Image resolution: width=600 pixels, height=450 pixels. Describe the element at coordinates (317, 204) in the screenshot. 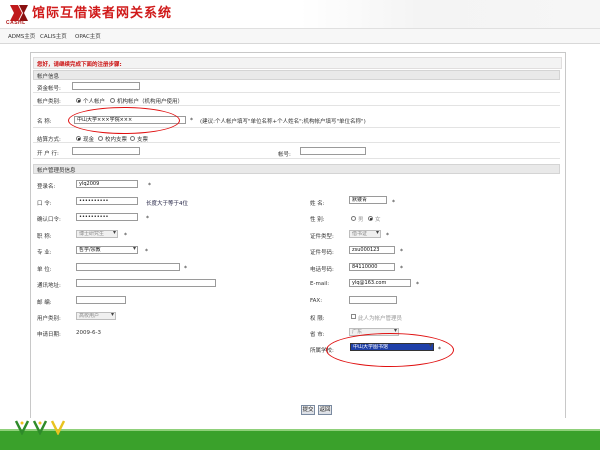

I see `realname-label: 姓 名:` at that location.